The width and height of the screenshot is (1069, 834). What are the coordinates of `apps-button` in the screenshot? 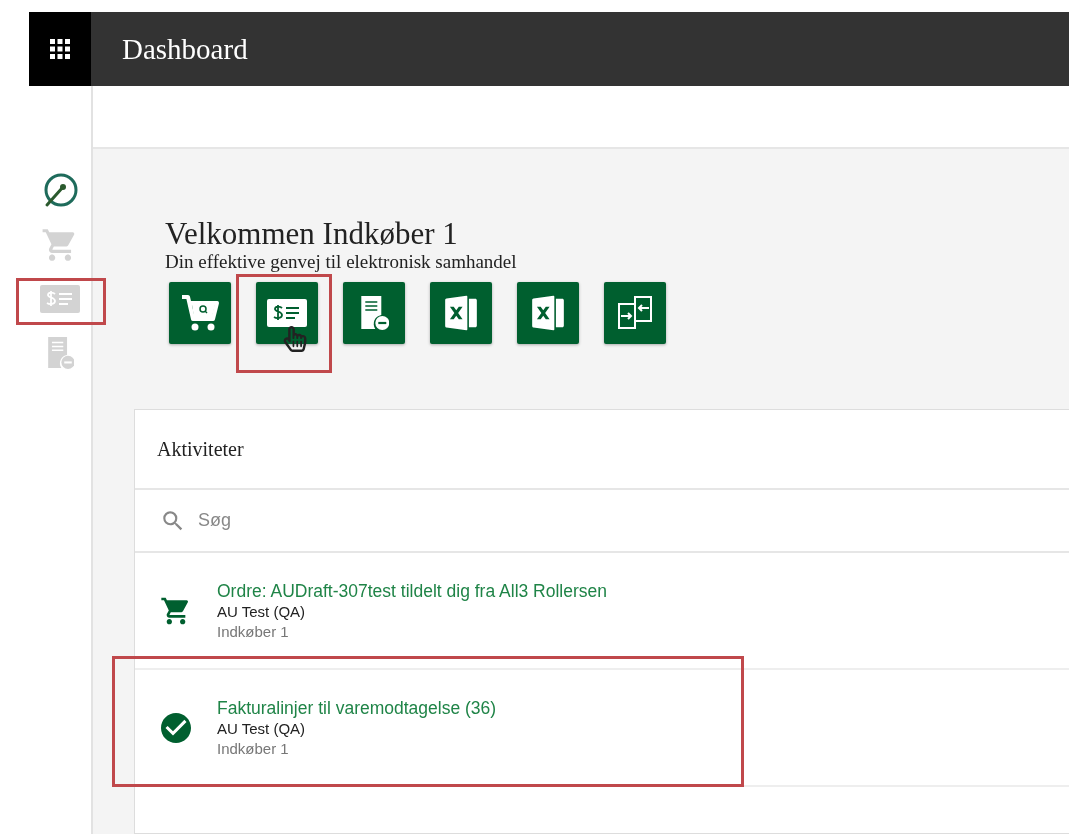 It's located at (60, 49).